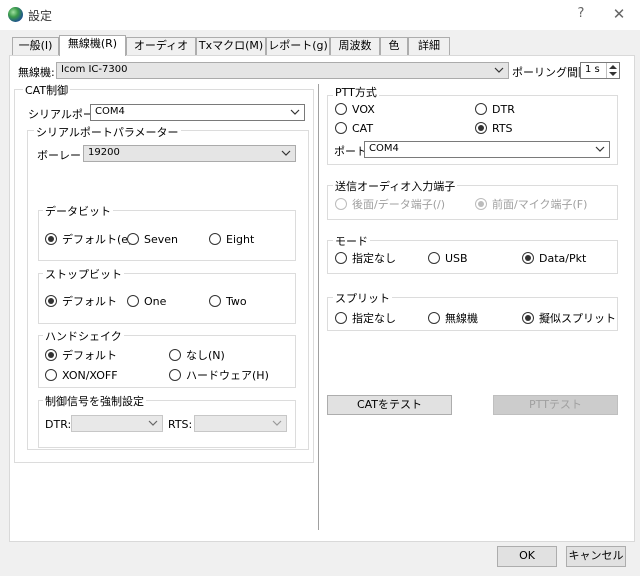 The height and width of the screenshot is (576, 640). Describe the element at coordinates (384, 148) in the screenshot. I see `ptt-port-value: COM4` at that location.